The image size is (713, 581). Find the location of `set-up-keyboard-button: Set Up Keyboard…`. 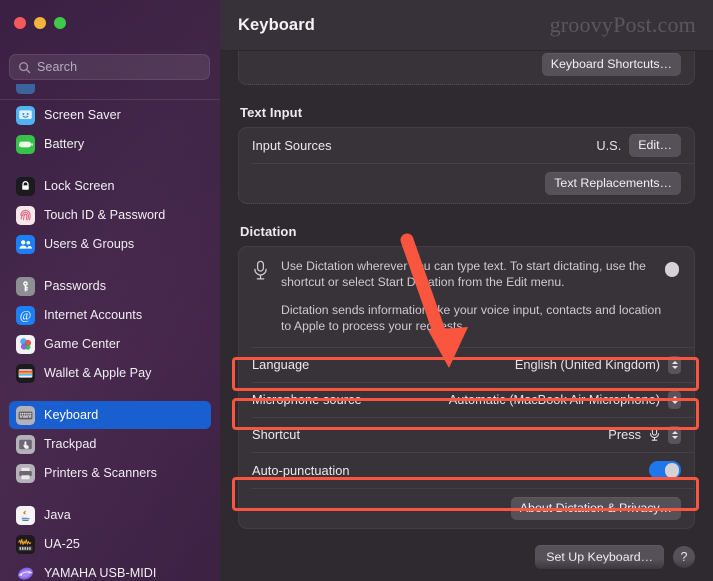

set-up-keyboard-button: Set Up Keyboard… is located at coordinates (599, 557).